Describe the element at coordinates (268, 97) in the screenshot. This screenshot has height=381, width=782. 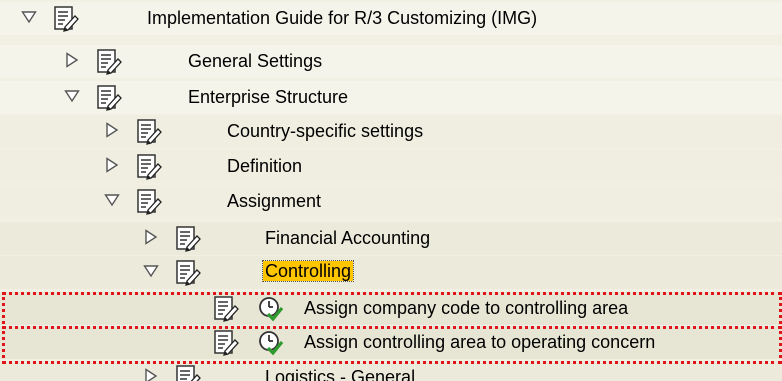
I see `tree-node-label: Enterprise Structure` at that location.